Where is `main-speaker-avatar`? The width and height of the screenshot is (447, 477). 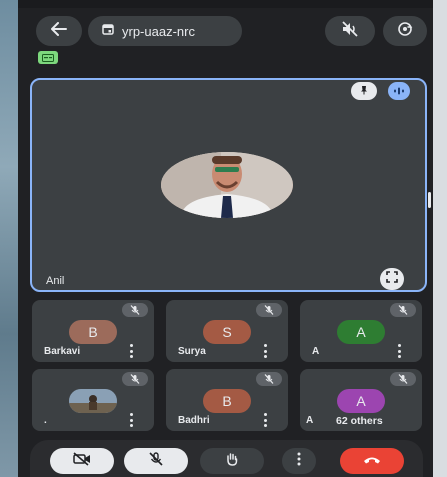 main-speaker-avatar is located at coordinates (227, 185).